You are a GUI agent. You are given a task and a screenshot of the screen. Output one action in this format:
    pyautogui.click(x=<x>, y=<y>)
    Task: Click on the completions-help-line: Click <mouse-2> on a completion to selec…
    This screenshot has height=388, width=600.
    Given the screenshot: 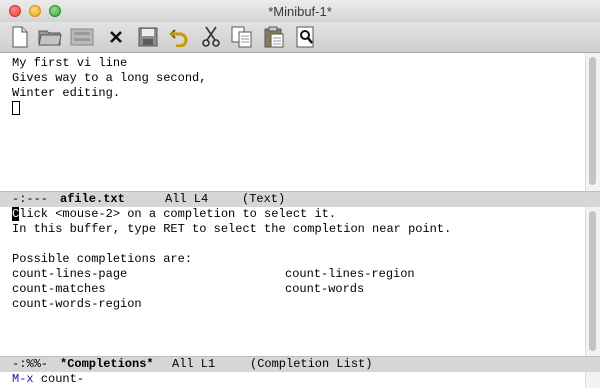 What is the action you would take?
    pyautogui.click(x=174, y=214)
    